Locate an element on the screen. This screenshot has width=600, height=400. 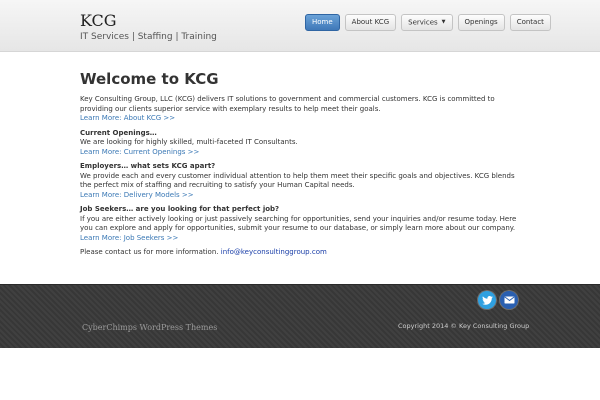
email-icon is located at coordinates (509, 300).